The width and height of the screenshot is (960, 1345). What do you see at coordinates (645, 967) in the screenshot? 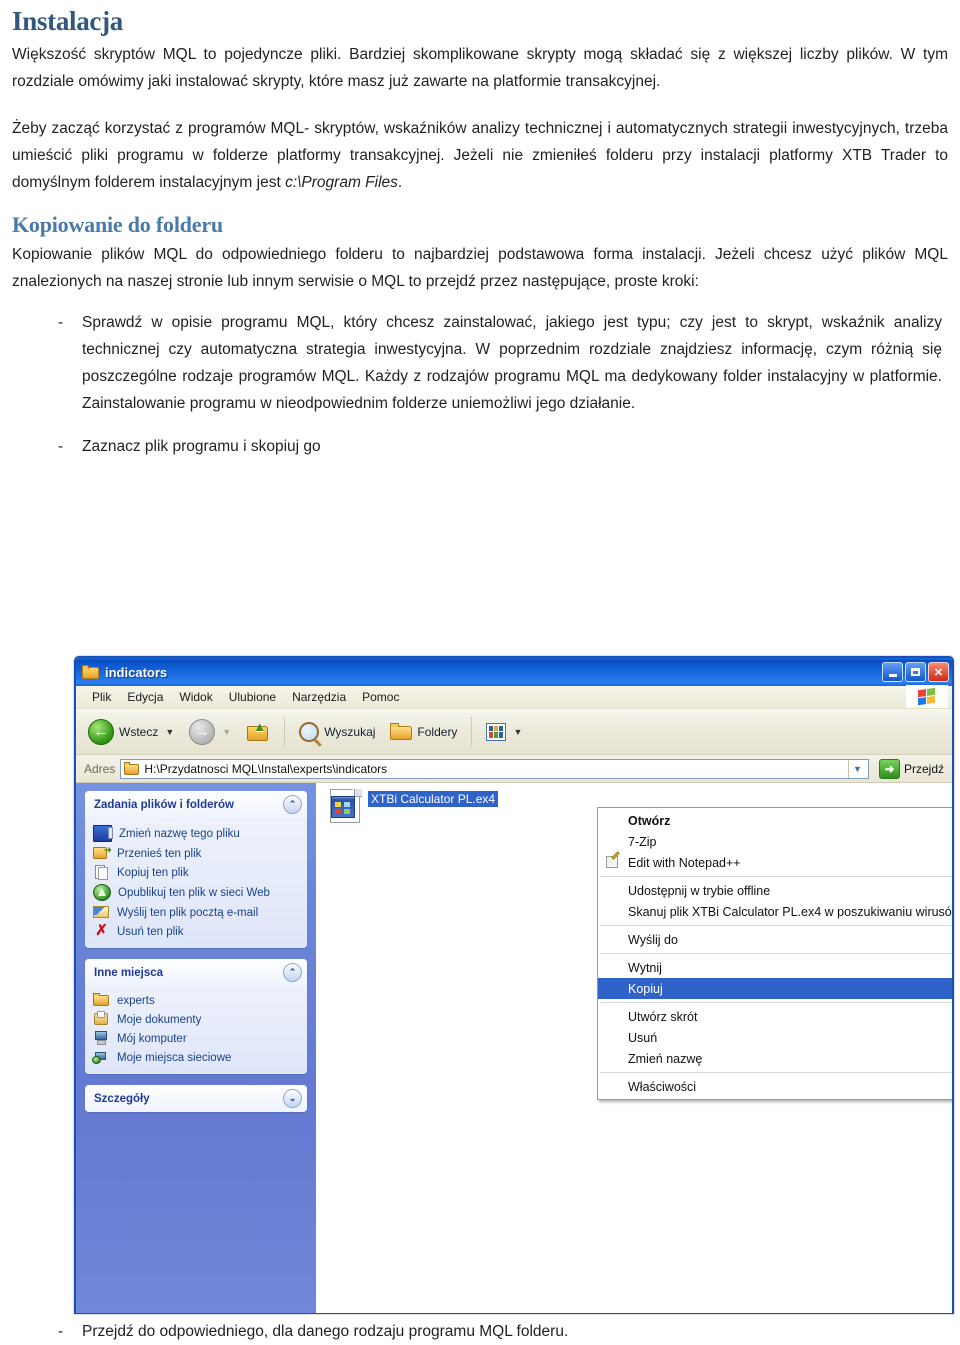
I see `menu-item-label: Wytnij` at bounding box center [645, 967].